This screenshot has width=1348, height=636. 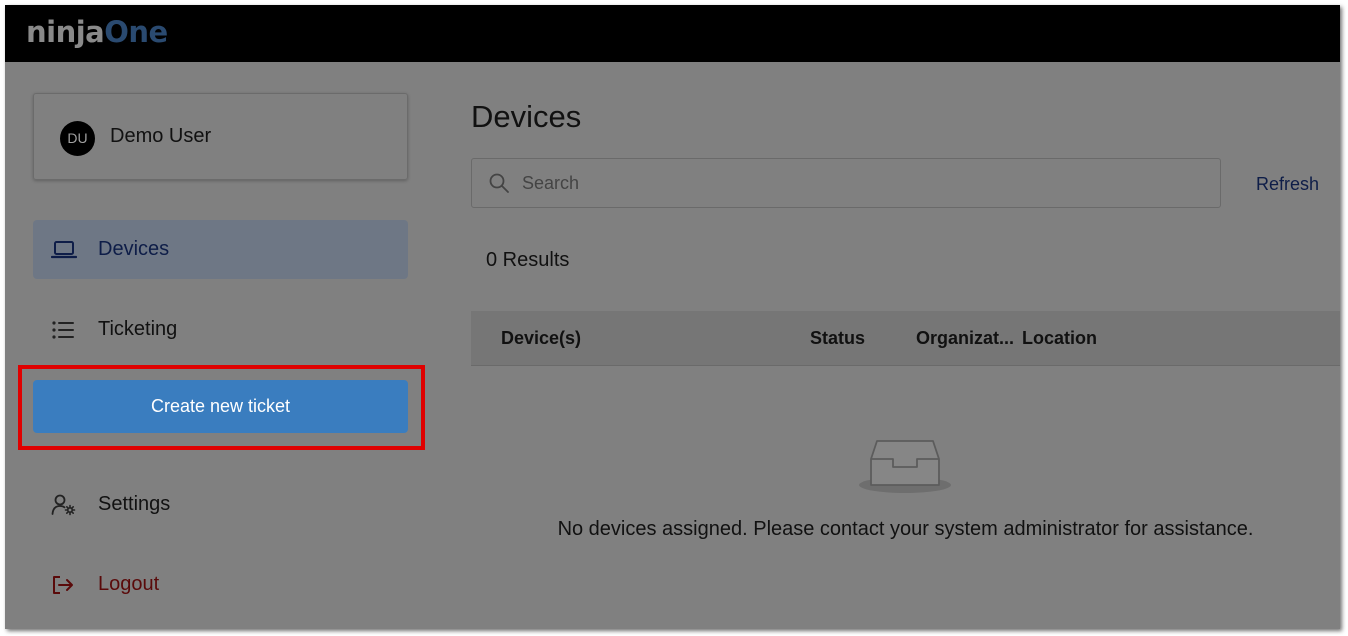 What do you see at coordinates (161, 136) in the screenshot?
I see `user-name: Demo User` at bounding box center [161, 136].